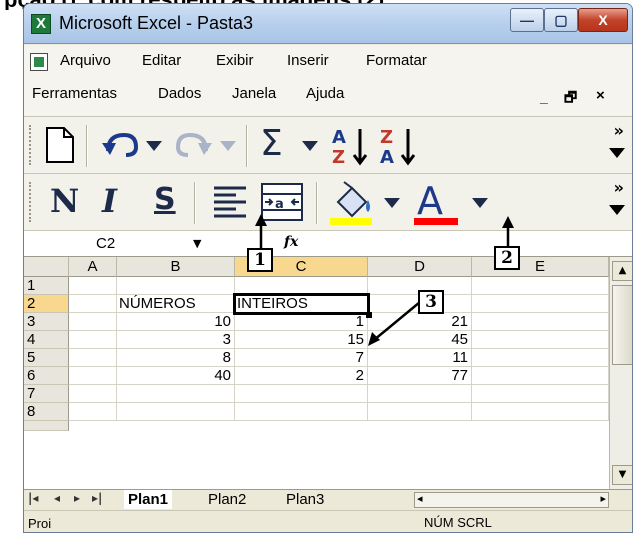 This screenshot has height=540, width=637. I want to click on doc-close-button: ×, so click(600, 95).